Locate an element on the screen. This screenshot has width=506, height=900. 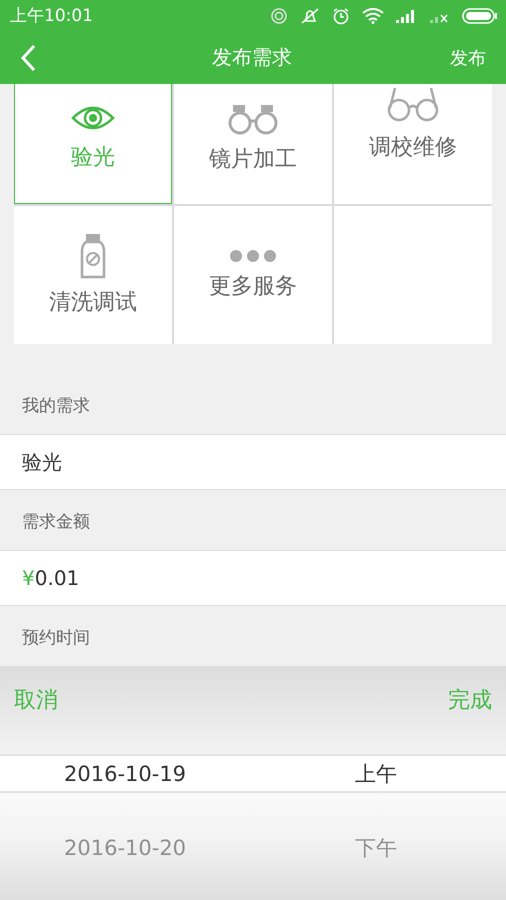
service-tile: 更多服务 is located at coordinates (253, 275).